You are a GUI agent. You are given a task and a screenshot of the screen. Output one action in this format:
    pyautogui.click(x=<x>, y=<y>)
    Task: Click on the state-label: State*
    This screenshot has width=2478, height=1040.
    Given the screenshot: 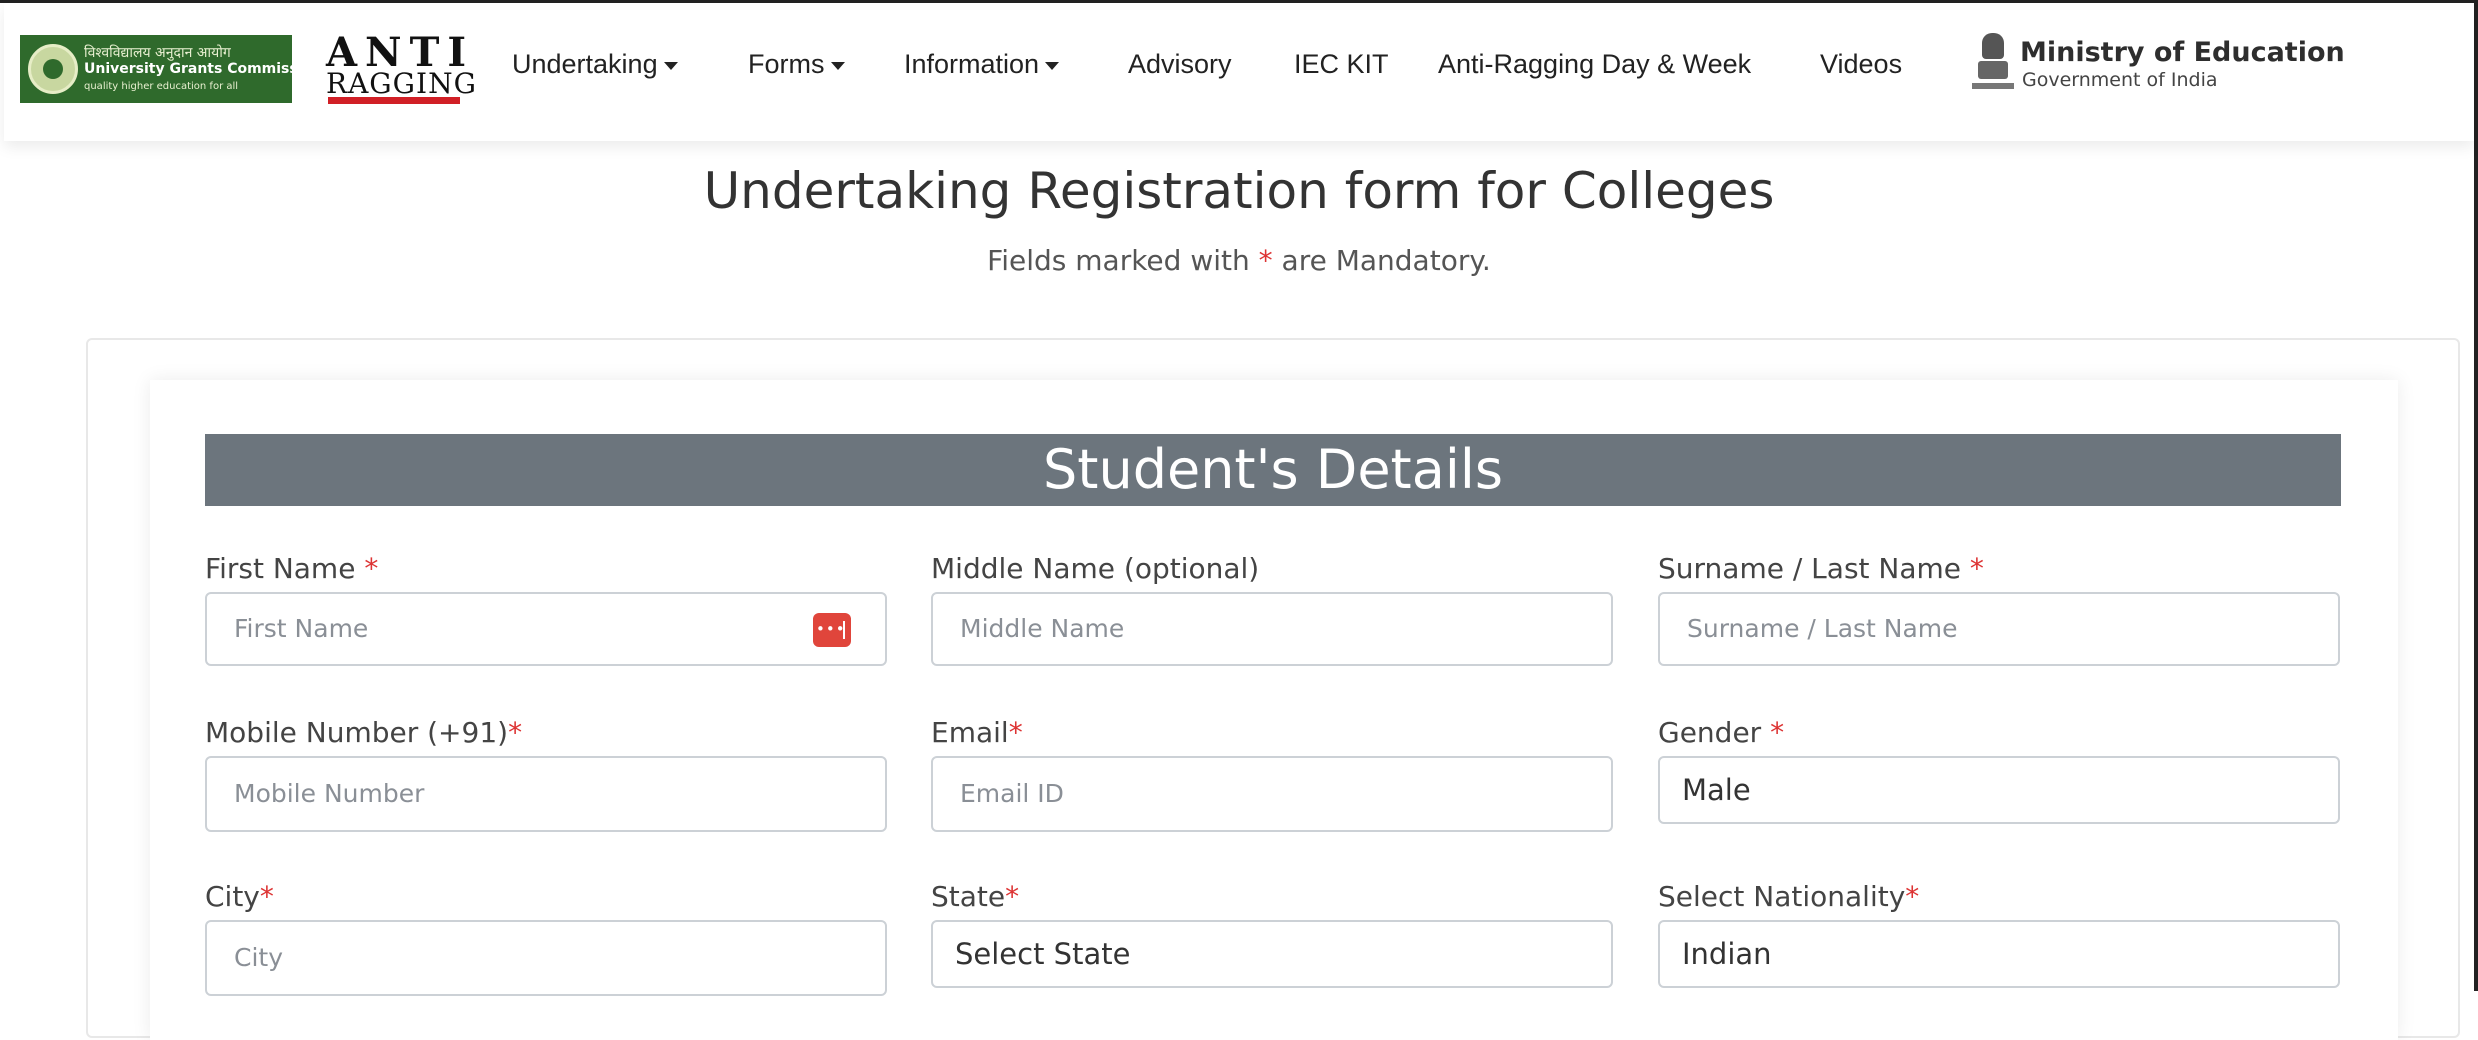 What is the action you would take?
    pyautogui.click(x=975, y=896)
    